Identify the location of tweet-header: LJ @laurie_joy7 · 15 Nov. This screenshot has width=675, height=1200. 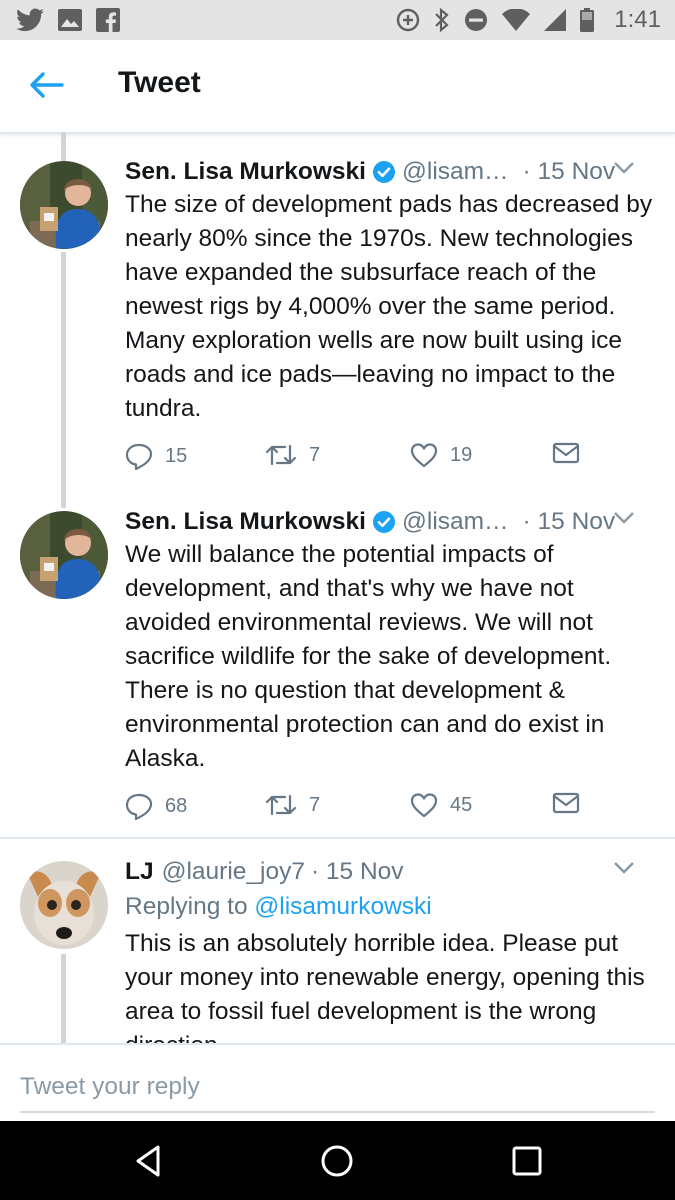
(389, 872).